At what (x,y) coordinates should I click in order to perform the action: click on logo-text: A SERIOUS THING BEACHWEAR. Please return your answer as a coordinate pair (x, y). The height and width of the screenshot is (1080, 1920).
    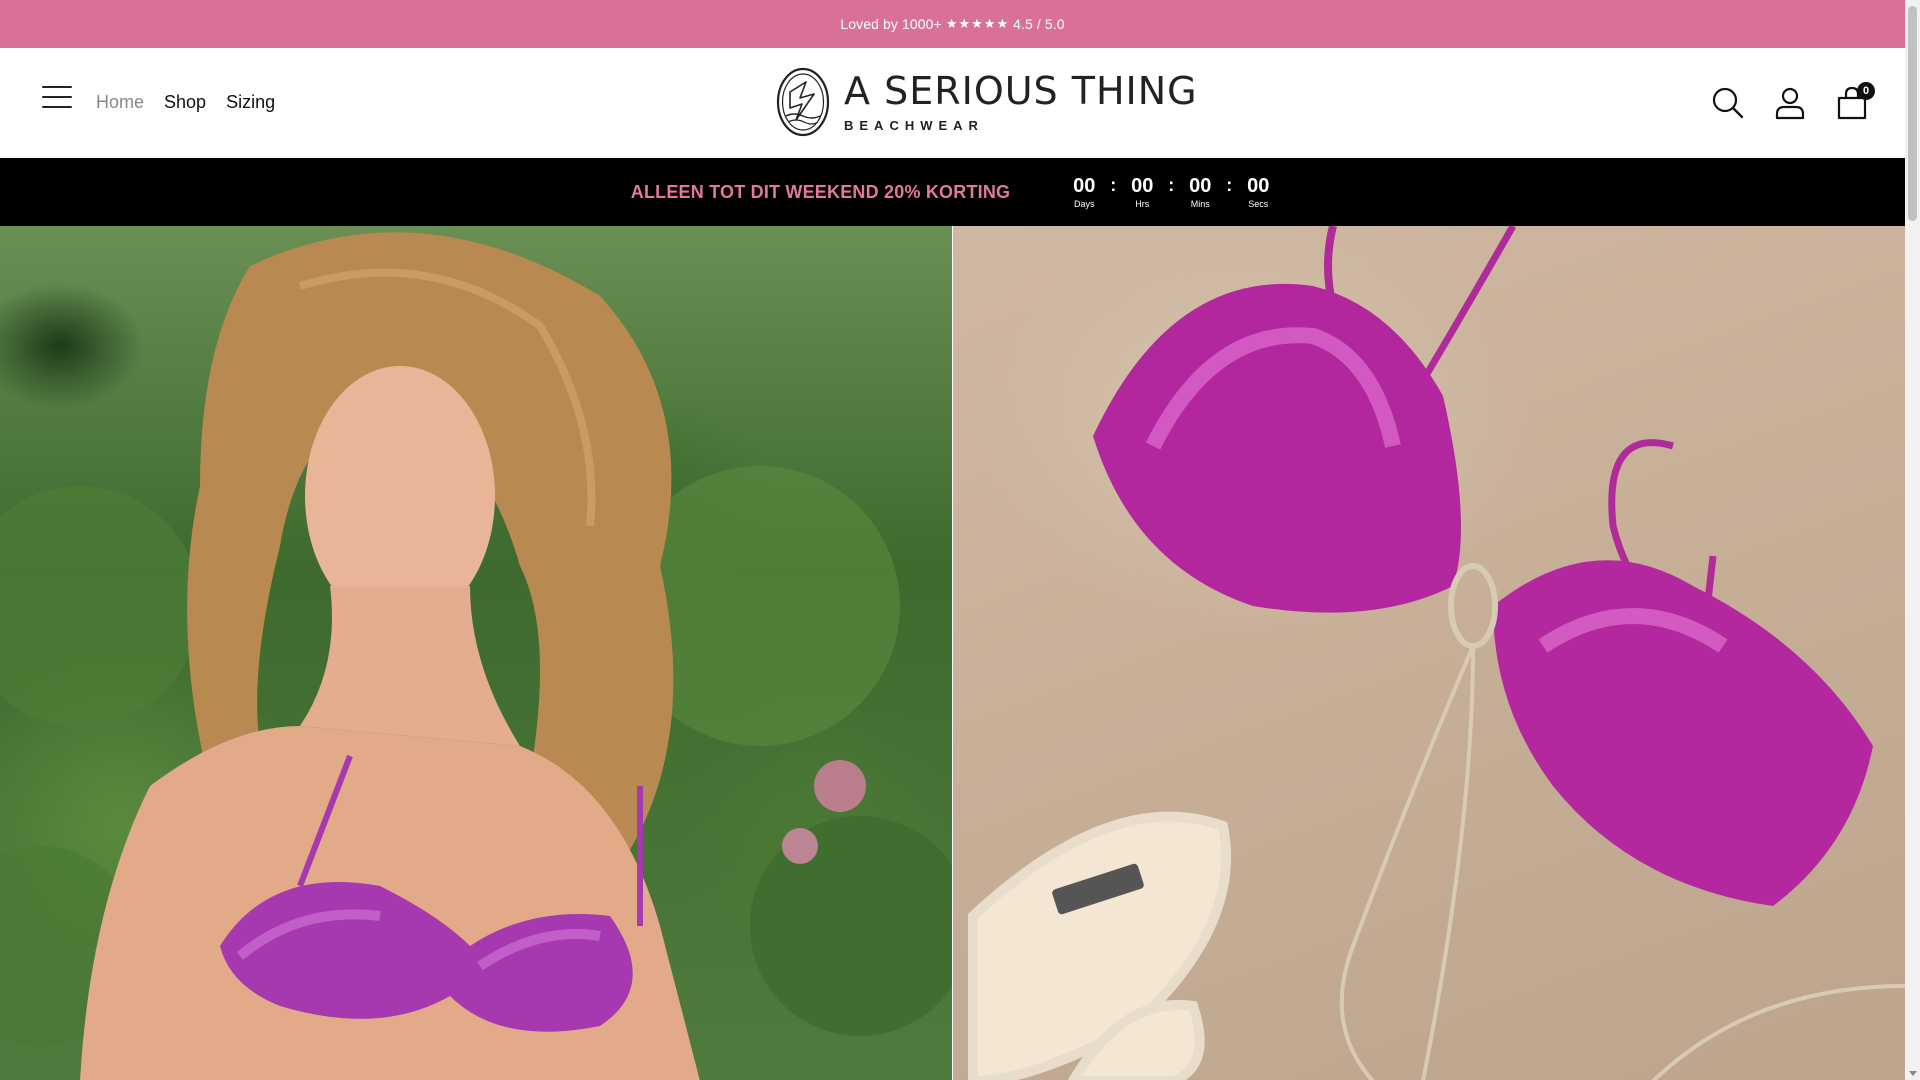
    Looking at the image, I should click on (1021, 102).